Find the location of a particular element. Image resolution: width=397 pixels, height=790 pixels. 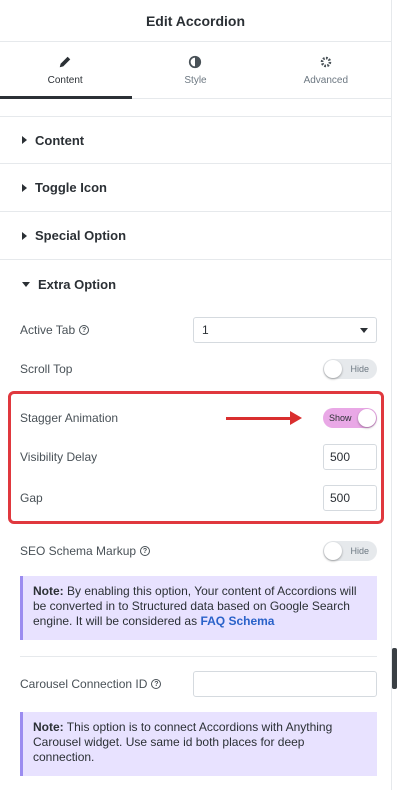

section-extra-option-title: Extra Option is located at coordinates (77, 284).